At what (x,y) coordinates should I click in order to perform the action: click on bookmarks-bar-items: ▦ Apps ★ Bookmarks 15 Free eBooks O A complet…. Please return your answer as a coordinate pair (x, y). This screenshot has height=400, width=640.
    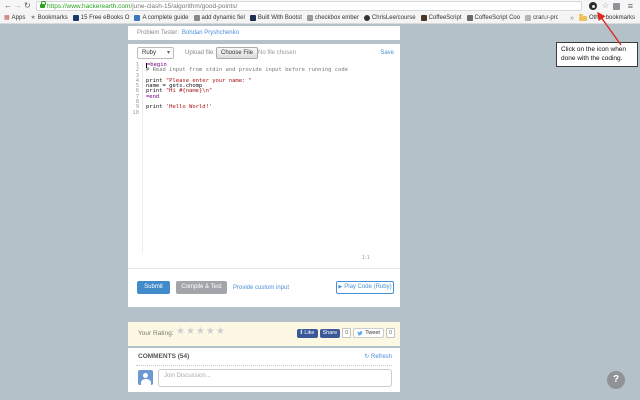
    Looking at the image, I should click on (281, 18).